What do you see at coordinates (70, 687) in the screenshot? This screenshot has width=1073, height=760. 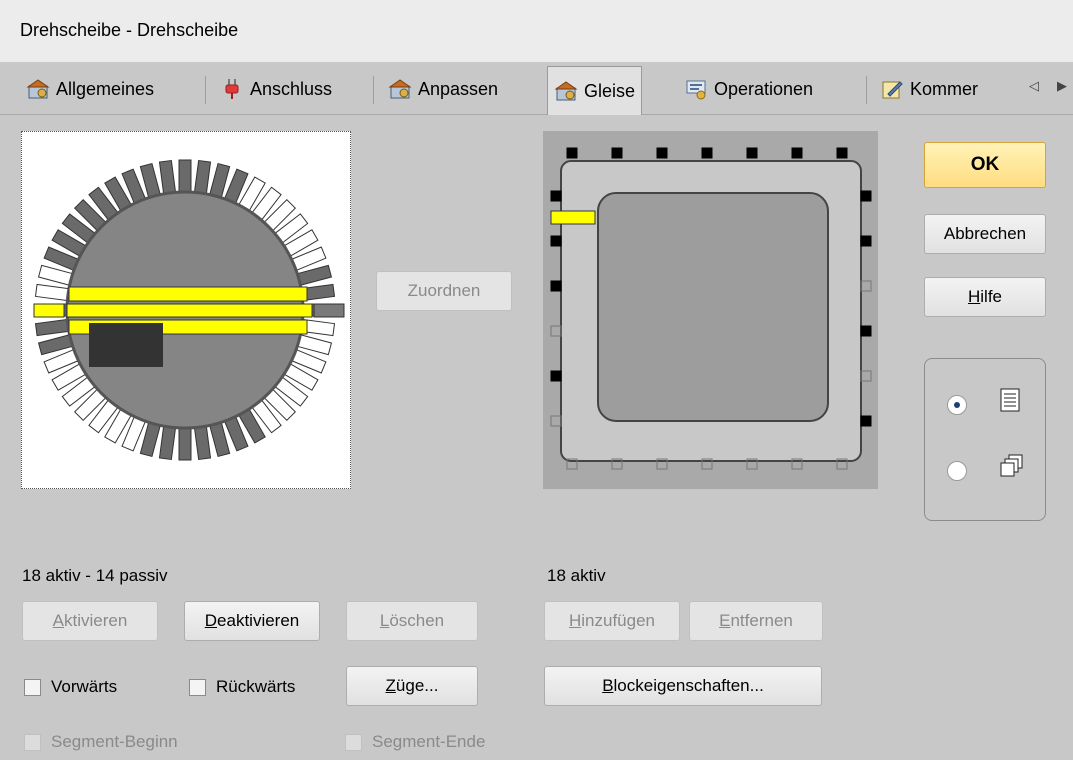 I see `forward-checkbox: Vorwärts` at bounding box center [70, 687].